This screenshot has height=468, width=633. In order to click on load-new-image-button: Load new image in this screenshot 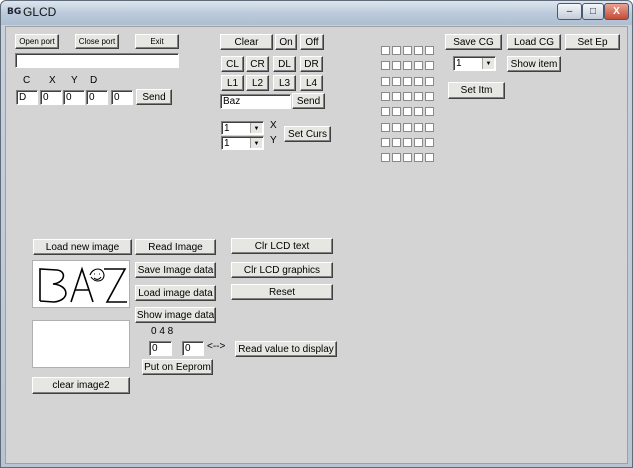, I will do `click(82, 247)`.